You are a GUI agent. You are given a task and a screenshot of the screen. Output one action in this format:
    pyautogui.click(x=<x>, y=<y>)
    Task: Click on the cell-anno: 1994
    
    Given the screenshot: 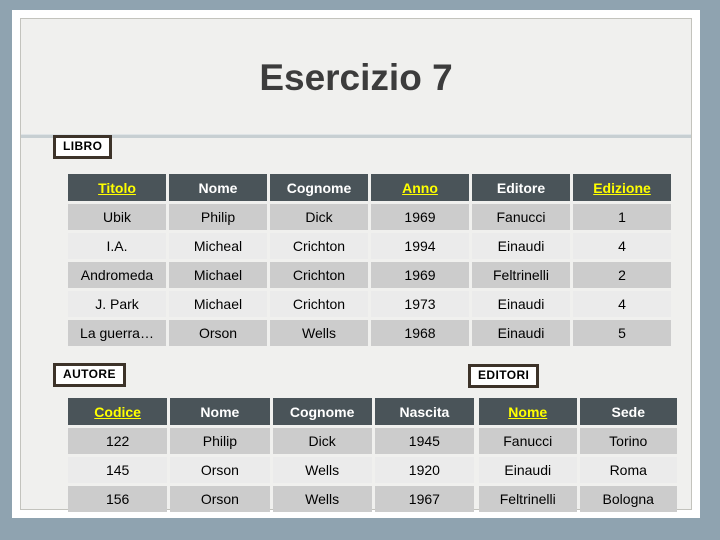 What is the action you would take?
    pyautogui.click(x=420, y=246)
    